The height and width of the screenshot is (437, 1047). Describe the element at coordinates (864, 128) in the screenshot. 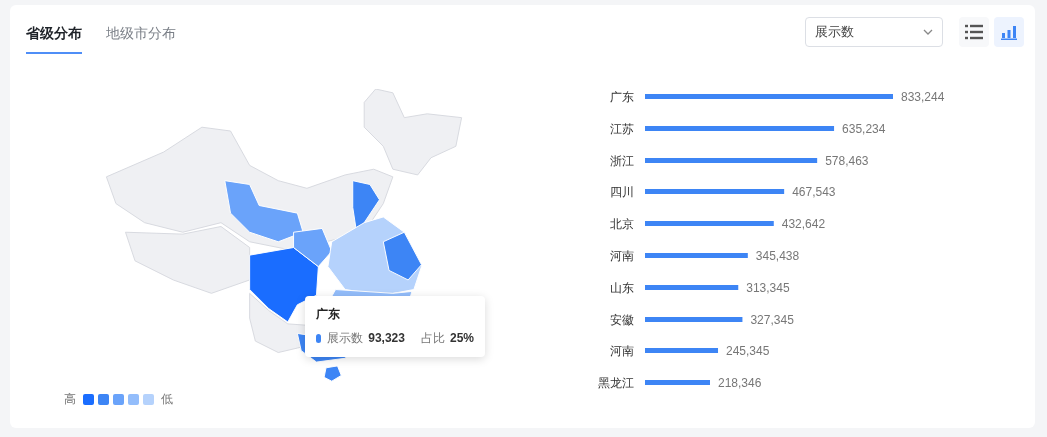

I see `bar-value-label: 635,234` at that location.